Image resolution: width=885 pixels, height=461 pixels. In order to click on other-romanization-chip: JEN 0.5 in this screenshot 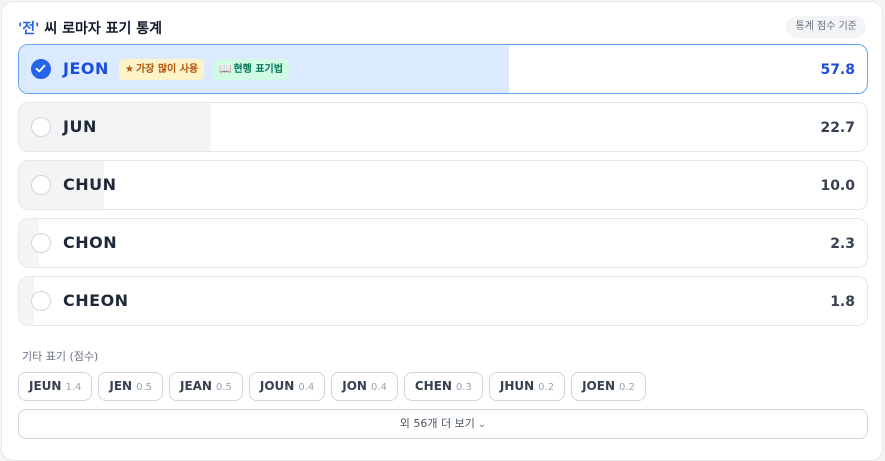, I will do `click(130, 386)`.